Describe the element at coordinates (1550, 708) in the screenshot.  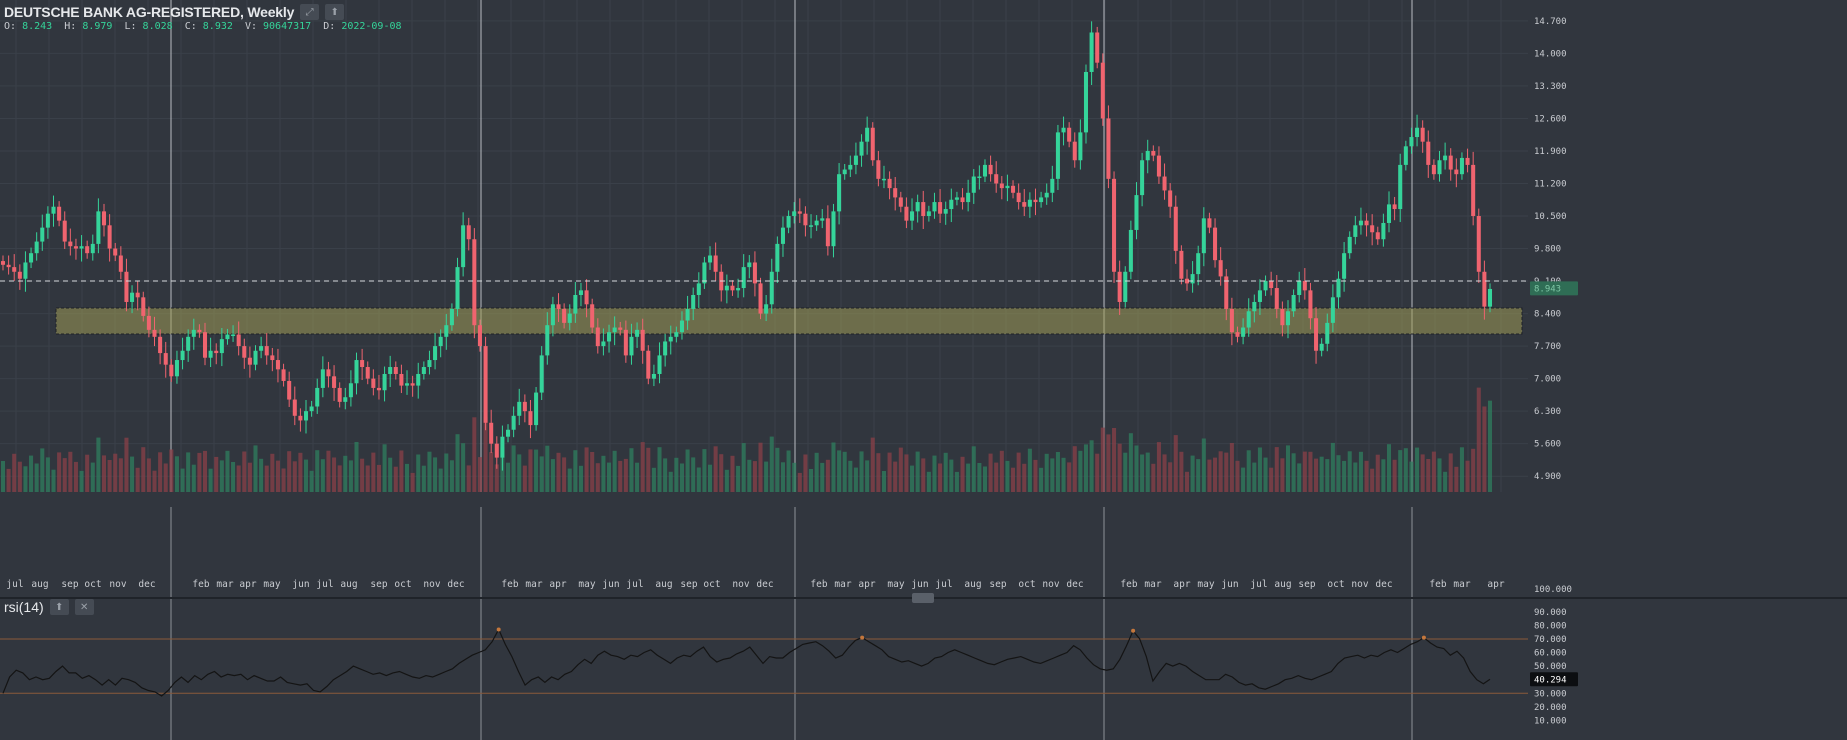
I see `rsi-tick-label: 20.000` at that location.